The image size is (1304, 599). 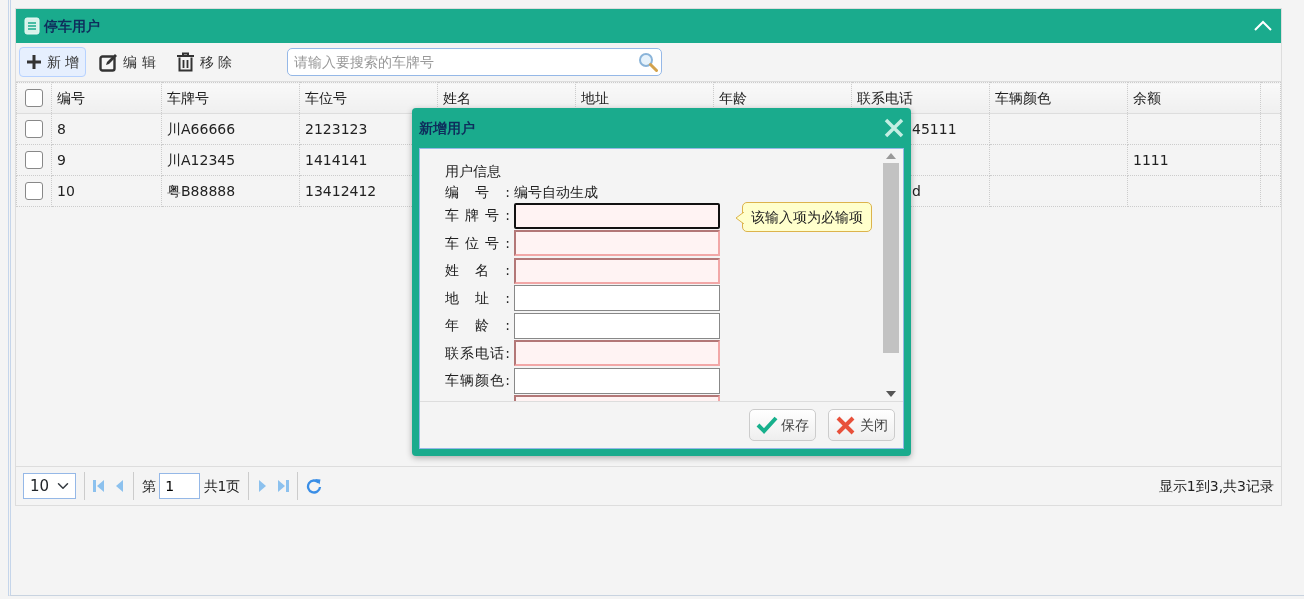 I want to click on close-icon, so click(x=894, y=128).